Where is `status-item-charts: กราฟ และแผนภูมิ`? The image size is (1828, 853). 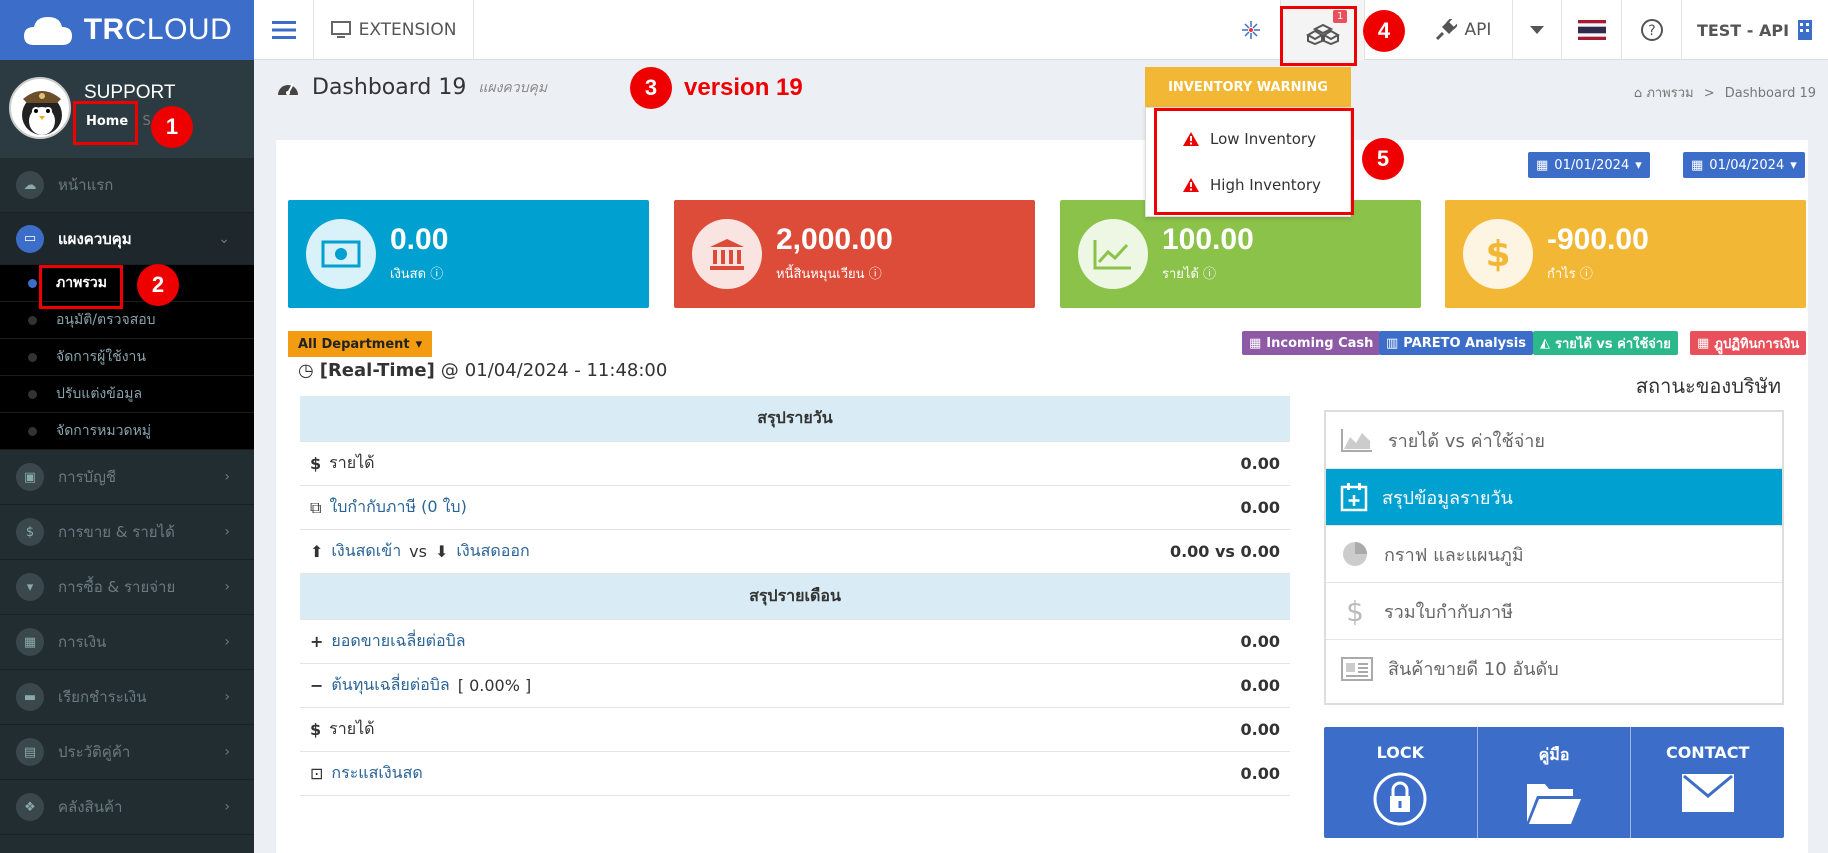
status-item-charts: กราฟ และแผนภูมิ is located at coordinates (1554, 554).